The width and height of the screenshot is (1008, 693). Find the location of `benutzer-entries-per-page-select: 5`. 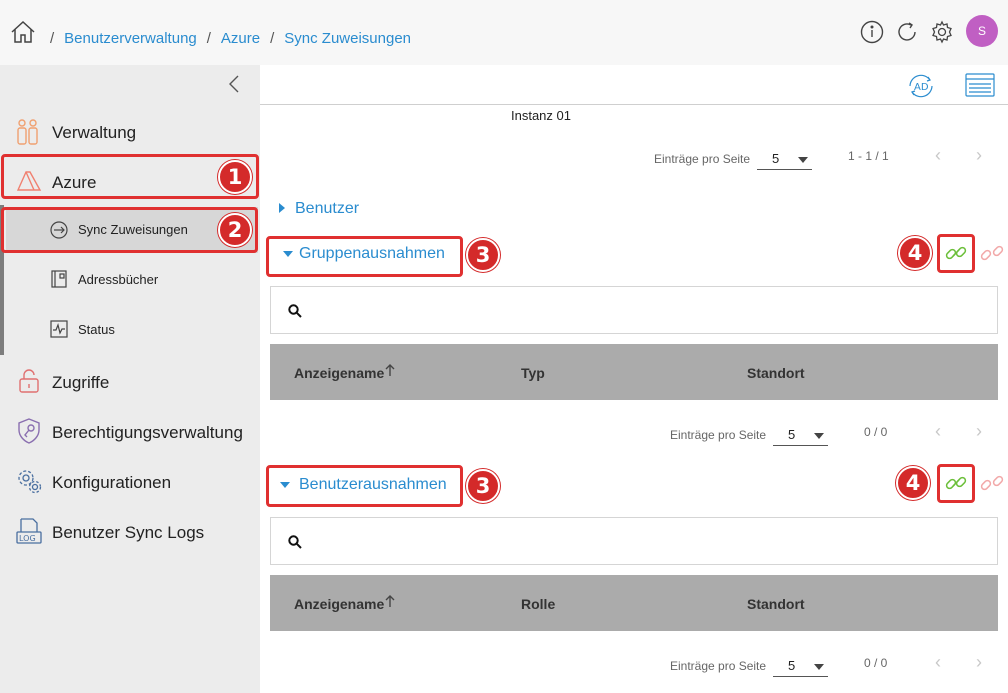

benutzer-entries-per-page-select: 5 is located at coordinates (800, 666).